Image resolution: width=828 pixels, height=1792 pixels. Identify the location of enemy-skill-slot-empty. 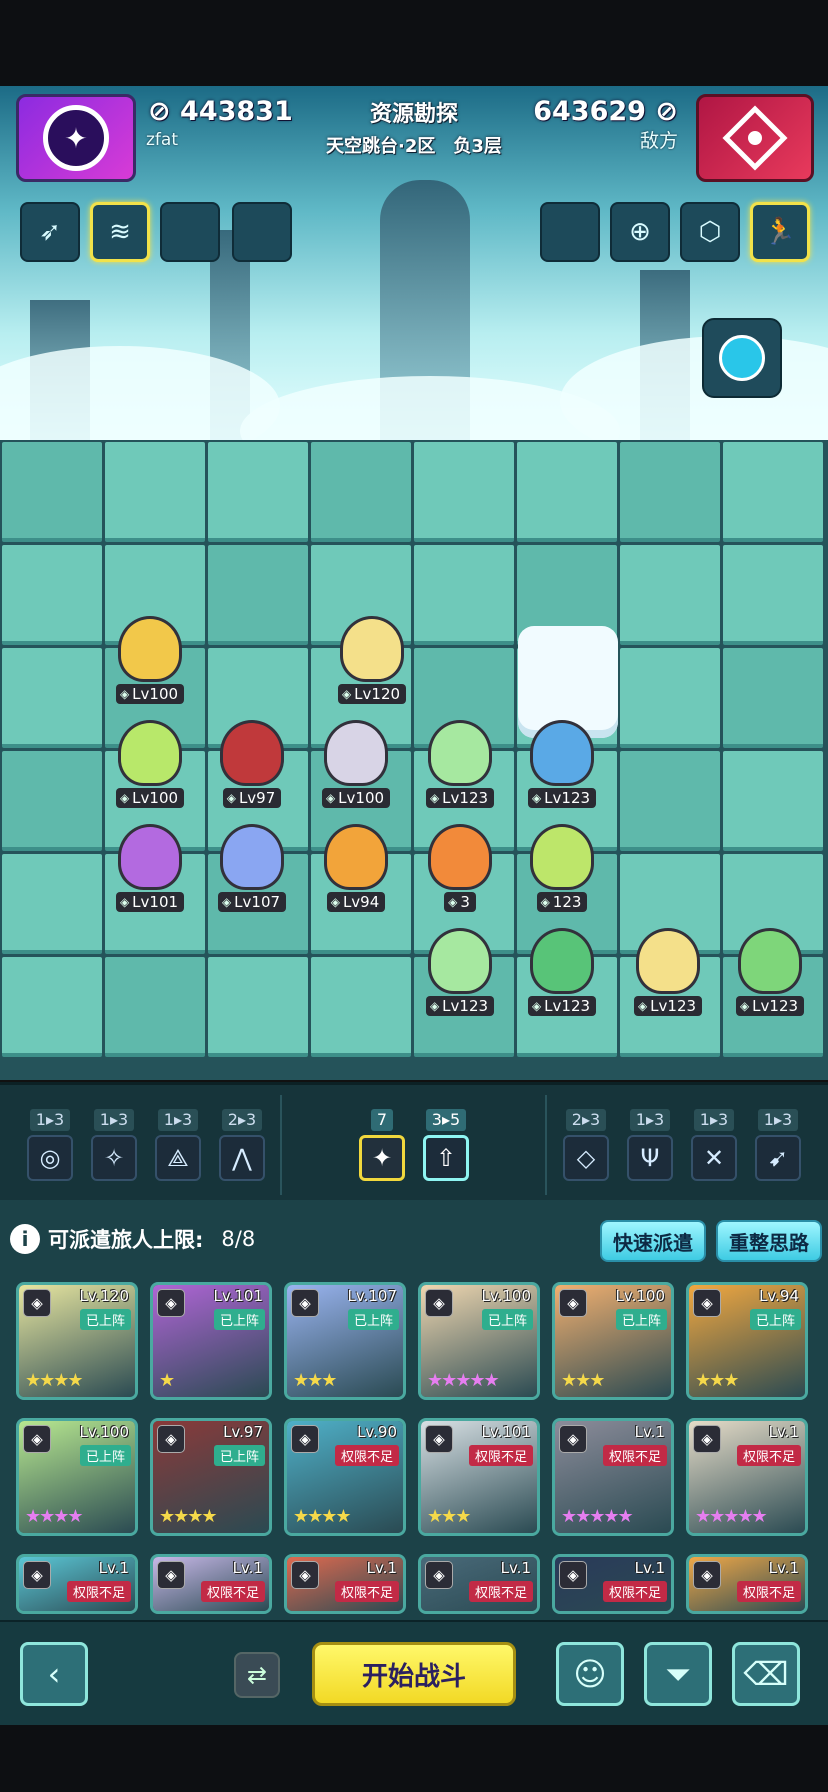
(570, 232).